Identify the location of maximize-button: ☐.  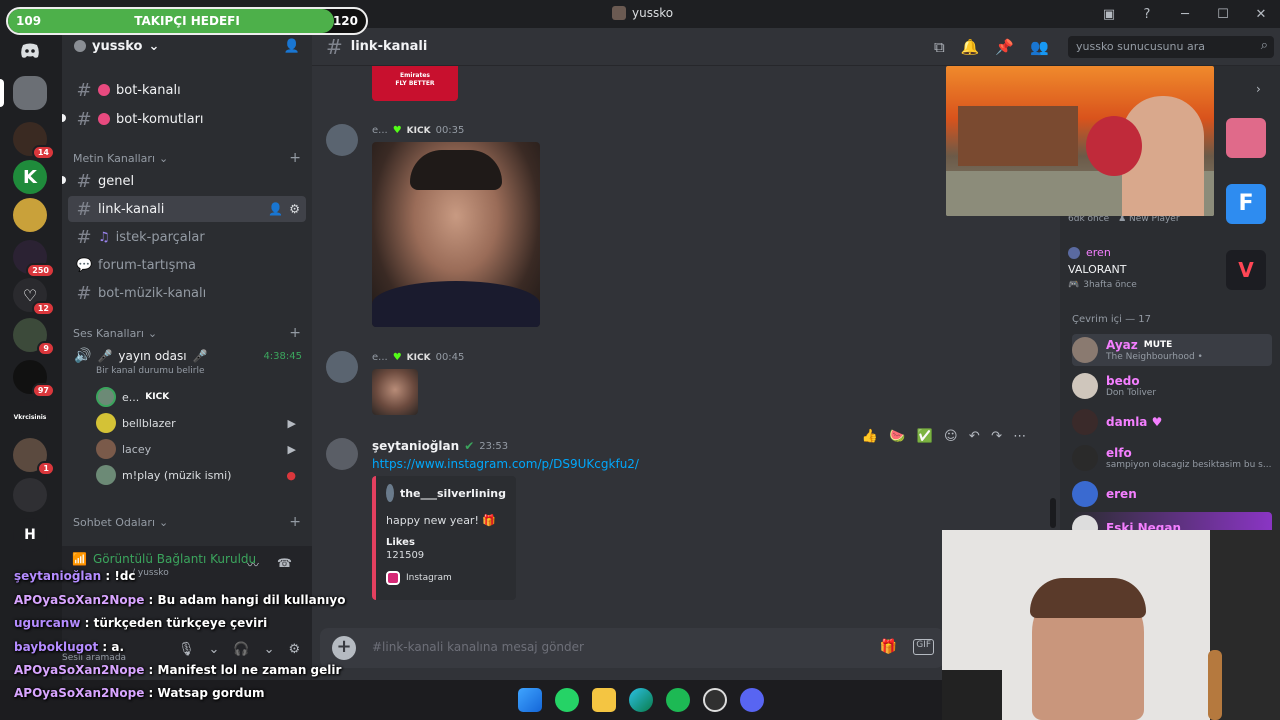
(1223, 14).